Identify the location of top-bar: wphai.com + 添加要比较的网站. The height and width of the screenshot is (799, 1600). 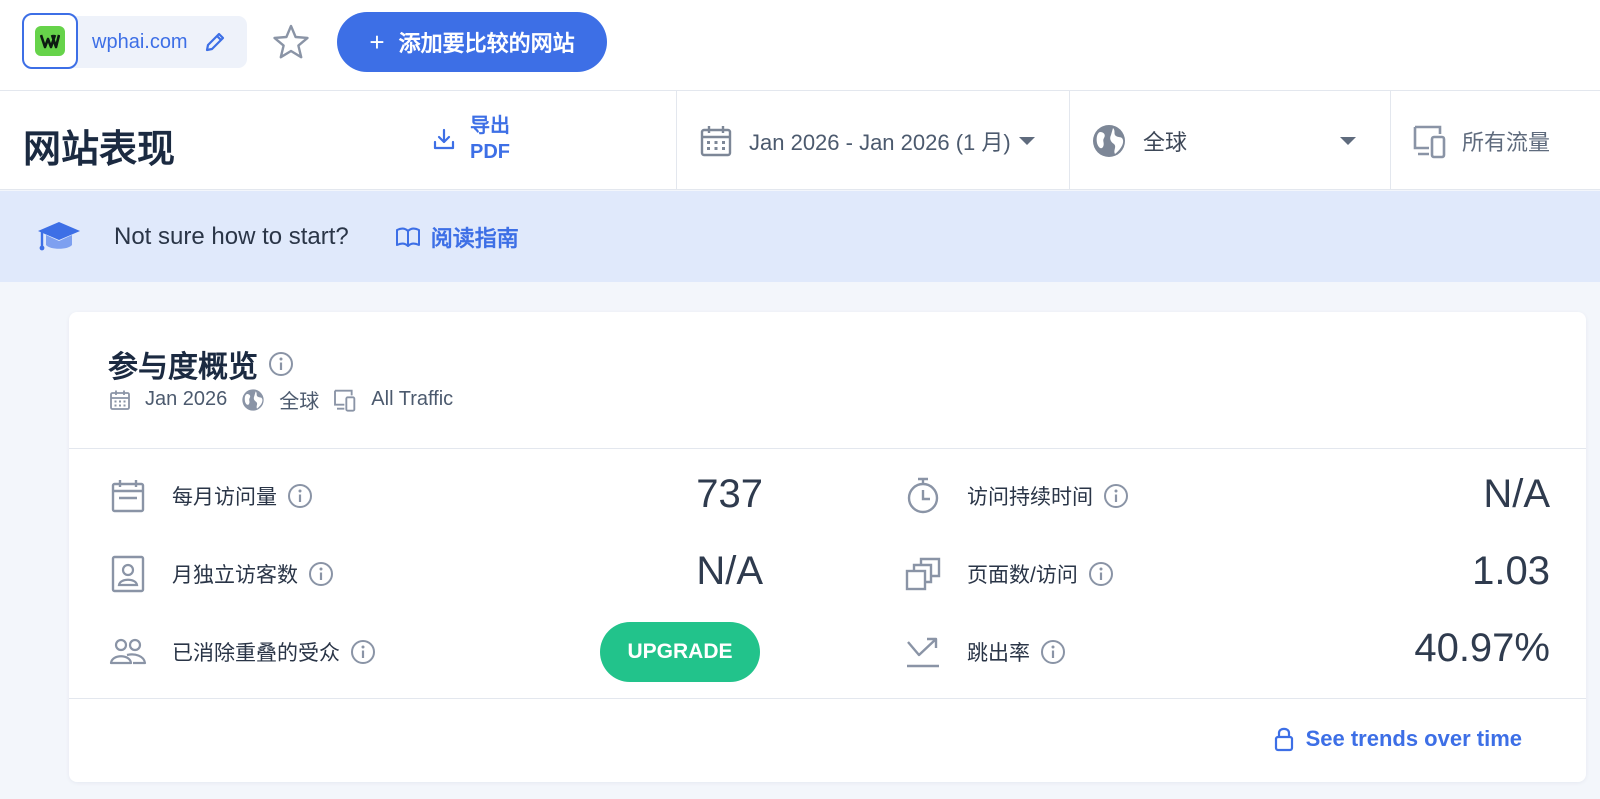
(800, 45).